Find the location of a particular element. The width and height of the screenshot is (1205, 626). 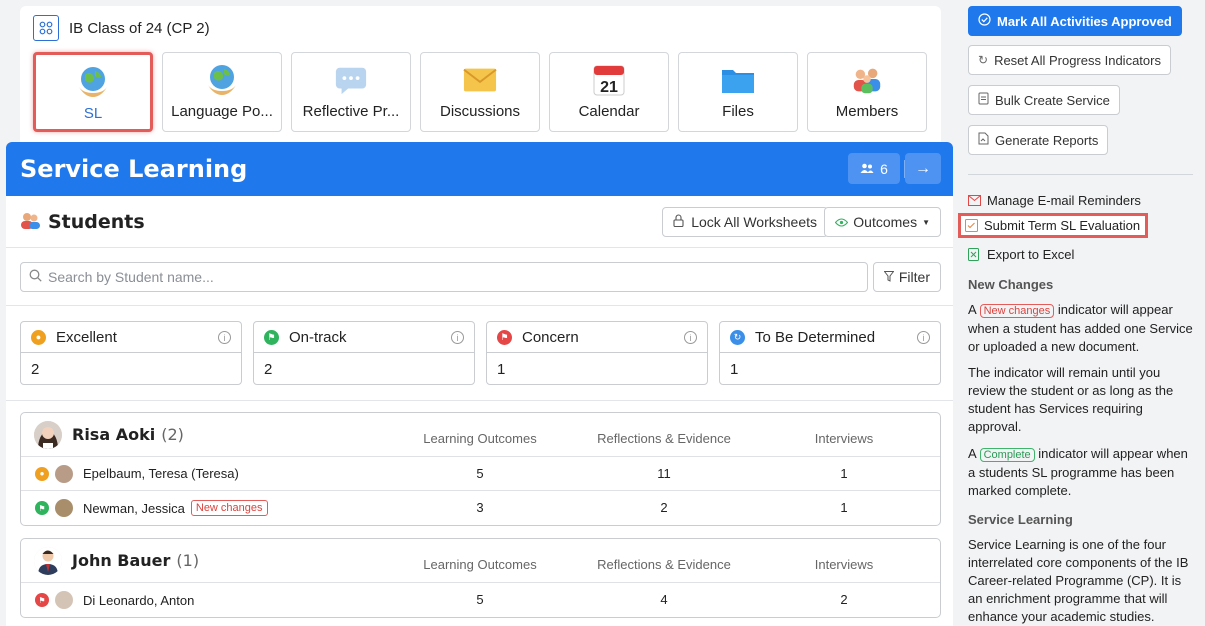

lock-icon is located at coordinates (678, 222).